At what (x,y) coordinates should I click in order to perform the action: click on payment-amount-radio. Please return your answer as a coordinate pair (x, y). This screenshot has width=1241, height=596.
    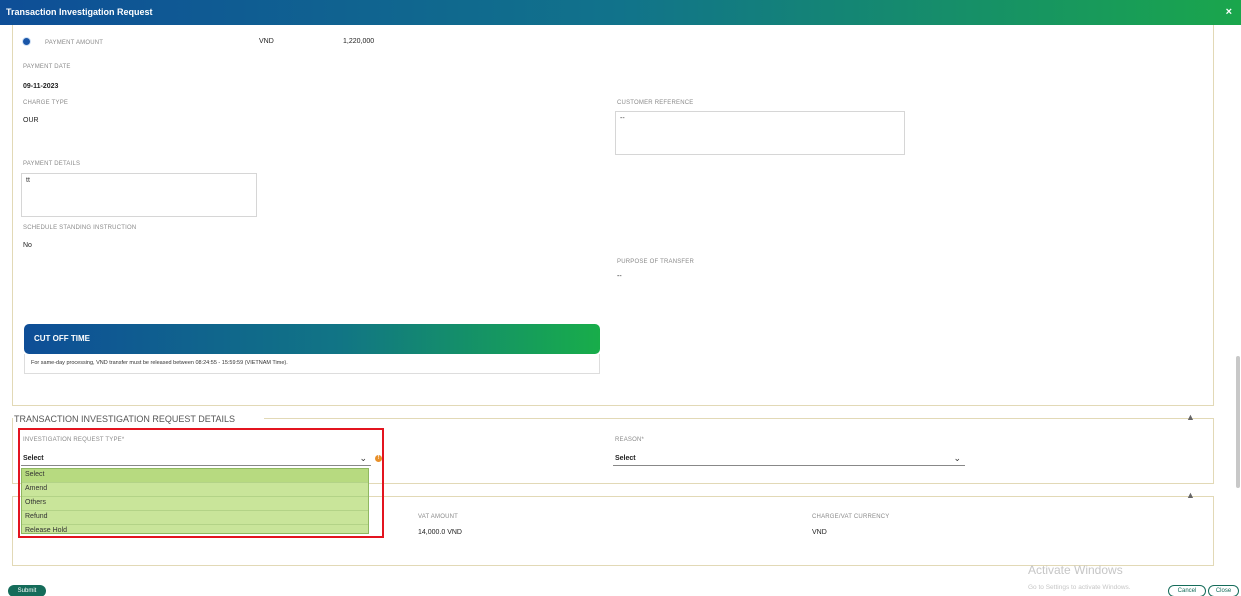
    Looking at the image, I should click on (26, 41).